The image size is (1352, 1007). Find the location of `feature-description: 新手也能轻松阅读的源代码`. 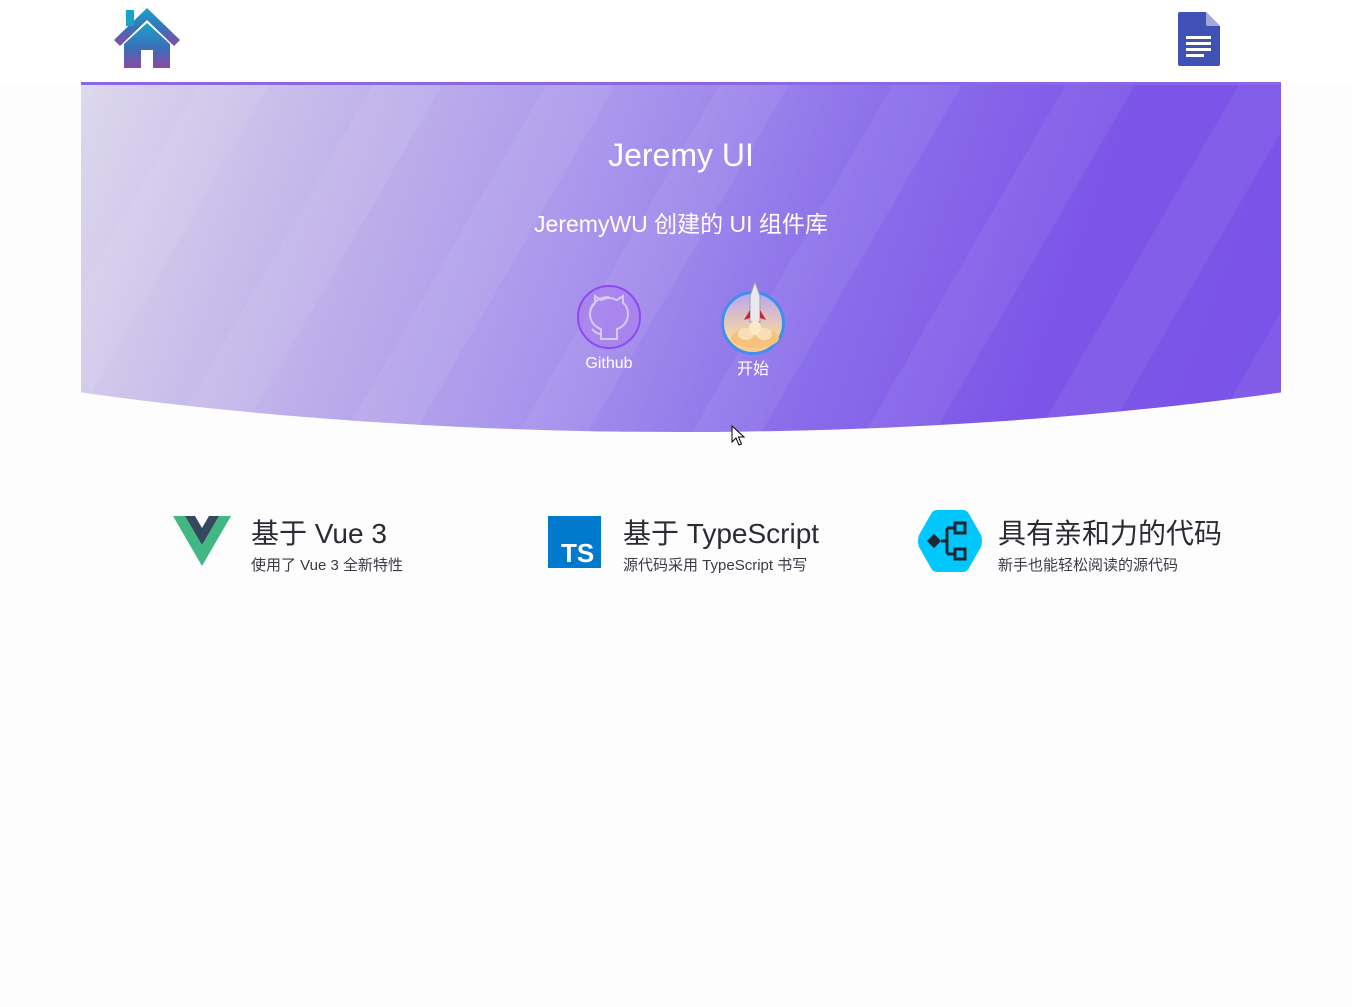

feature-description: 新手也能轻松阅读的源代码 is located at coordinates (1088, 565).